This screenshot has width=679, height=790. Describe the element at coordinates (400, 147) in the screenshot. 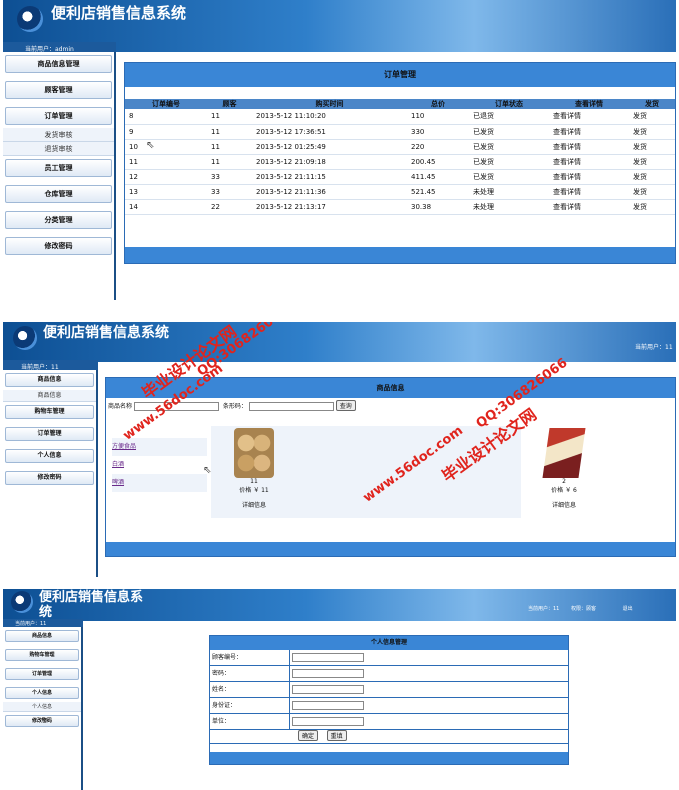

I see `table-row: 10 11 2013-5-12 01:25:49 220 已发货 查看详情 发货` at that location.